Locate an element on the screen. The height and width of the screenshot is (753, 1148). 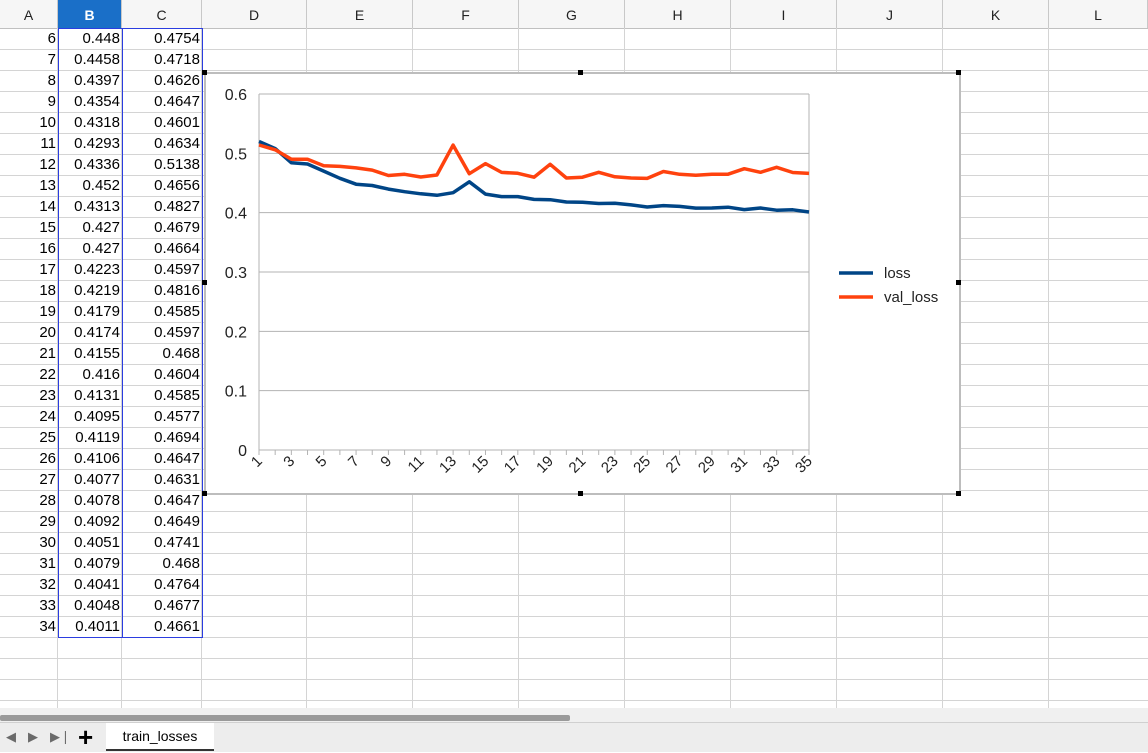
row-number: 17 is located at coordinates (47, 269).